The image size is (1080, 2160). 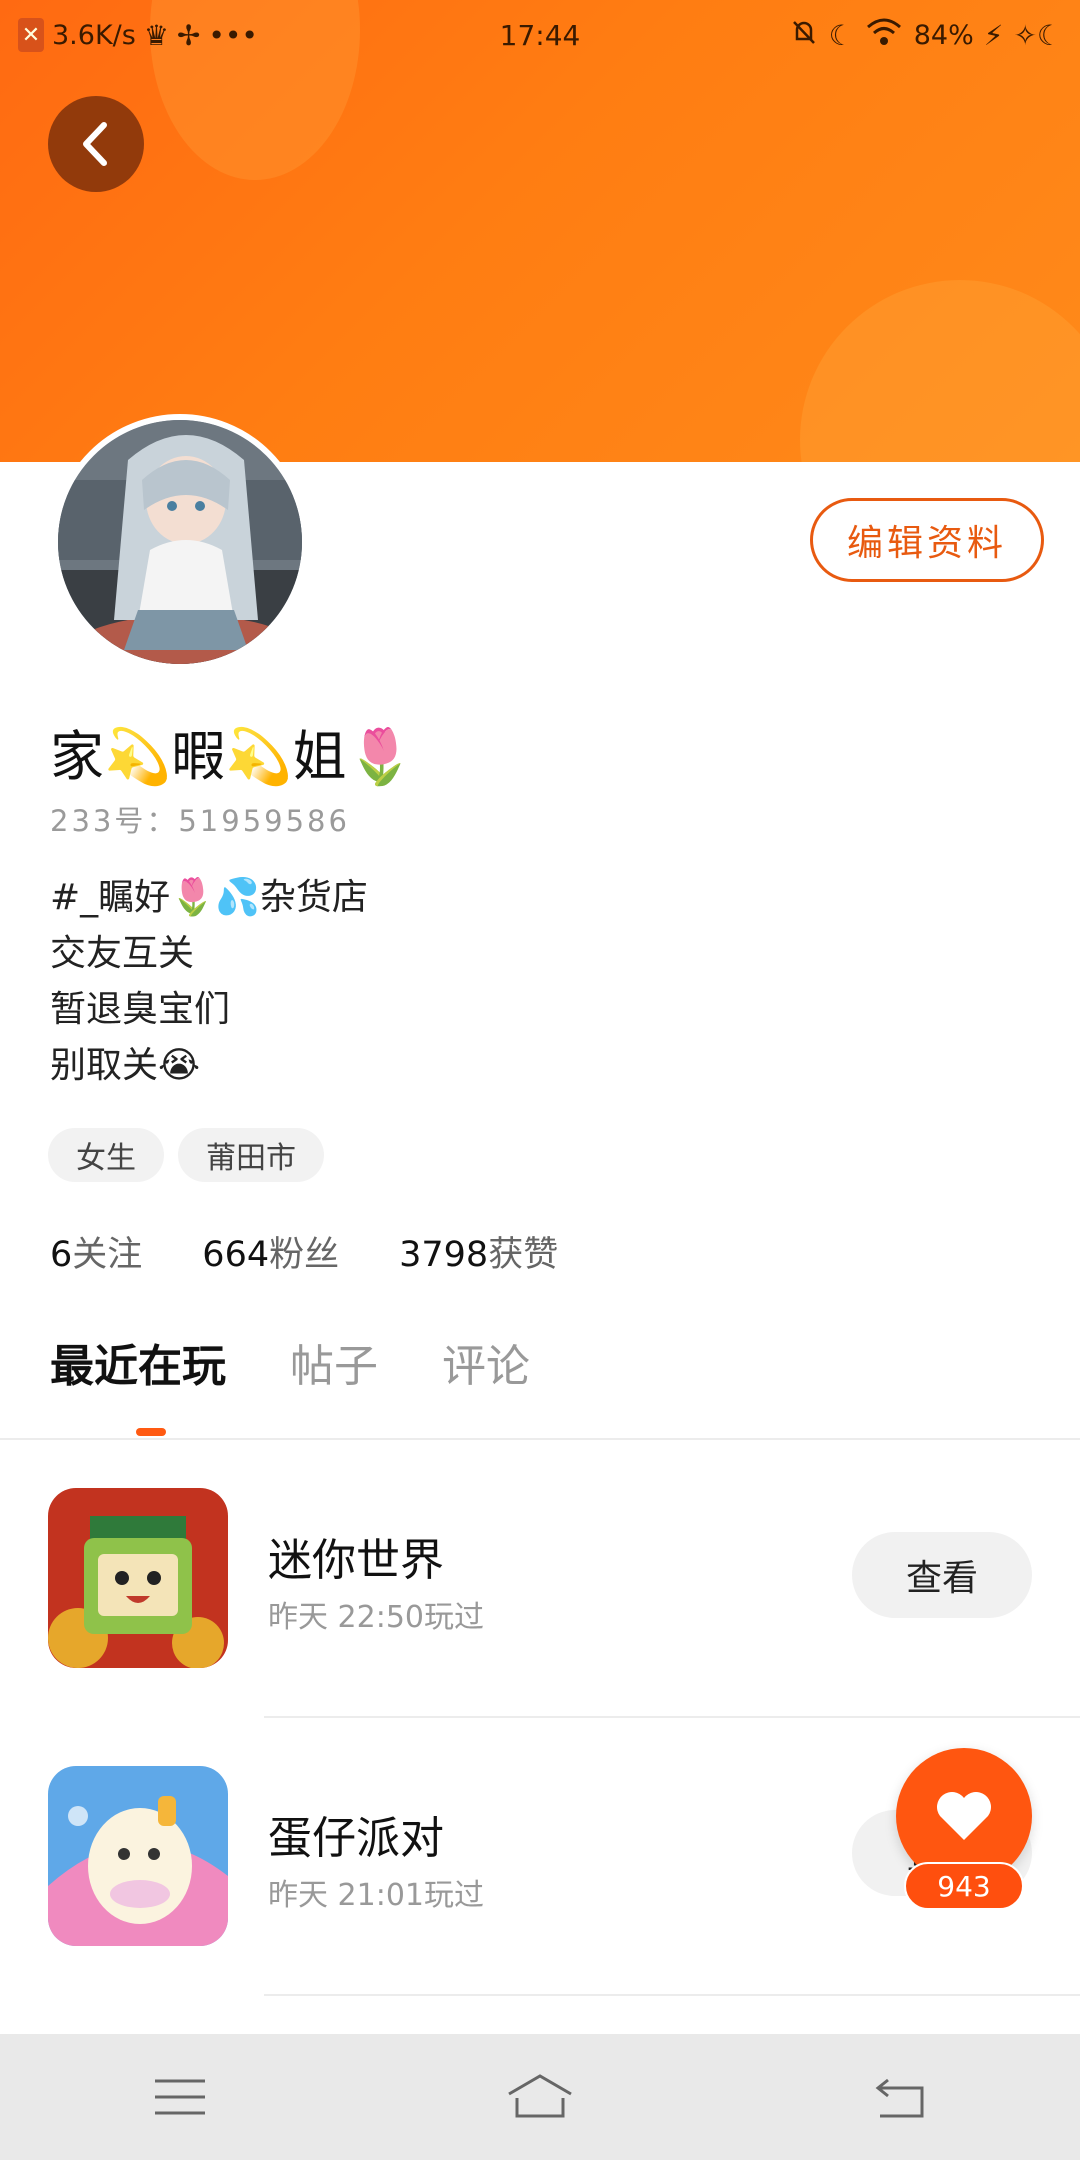 I want to click on last-played-time: 昨天 22:50玩过, so click(x=376, y=1617).